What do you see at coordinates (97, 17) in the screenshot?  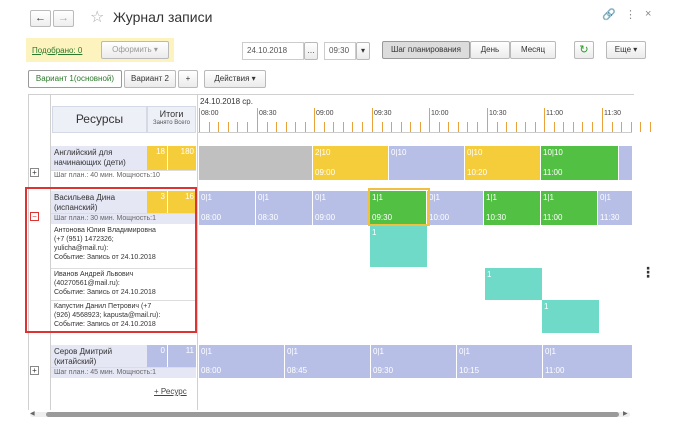 I see `favorite-star-icon: ☆` at bounding box center [97, 17].